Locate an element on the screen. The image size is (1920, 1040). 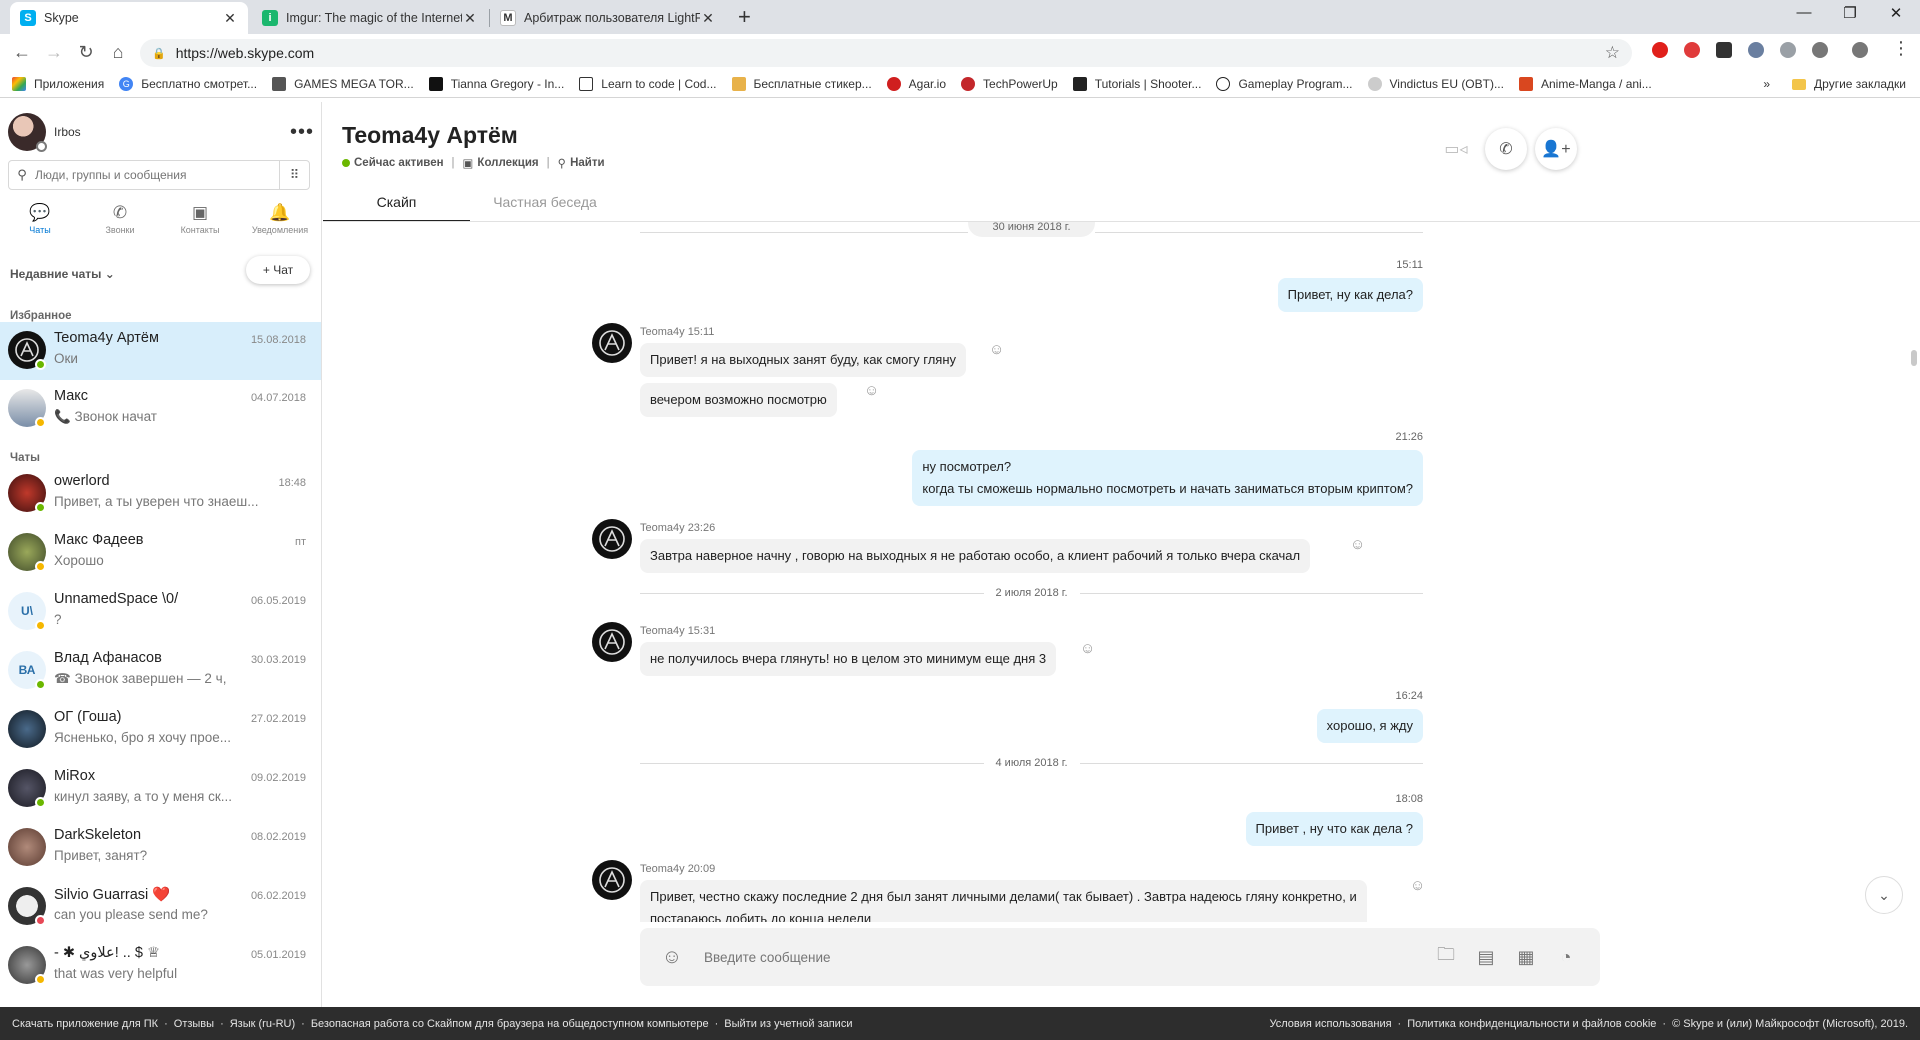
nav-calls: ✆ Звонки is located at coordinates (120, 223).